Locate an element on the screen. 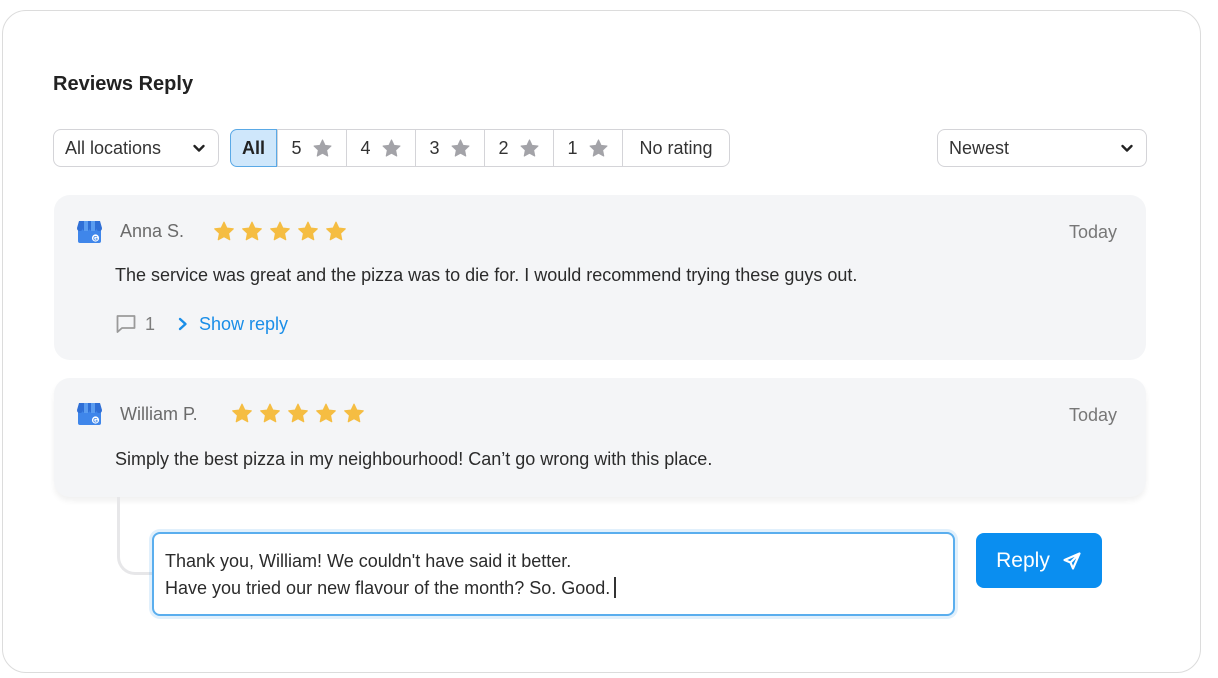  show-reply-link: Show reply is located at coordinates (232, 324).